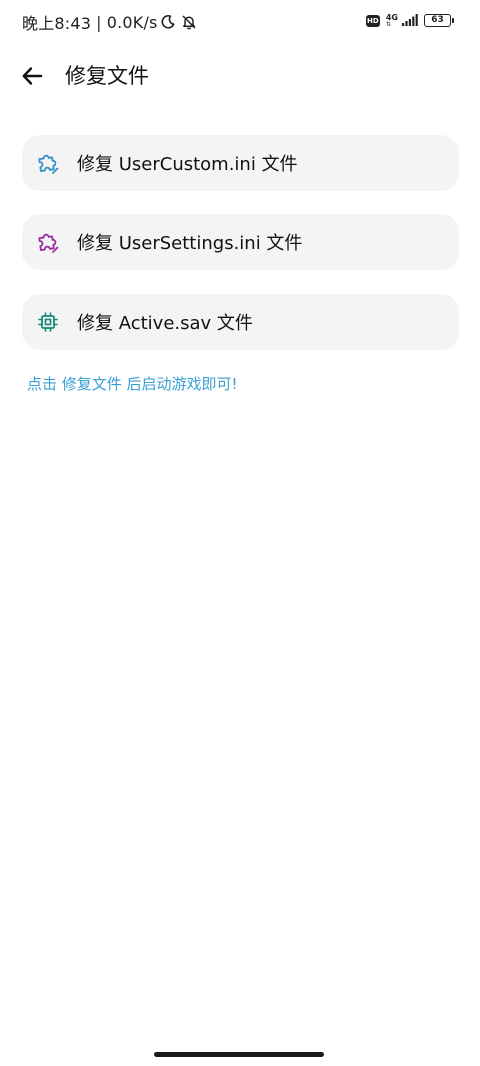 The image size is (480, 1066). I want to click on hint-text: 点击 修复文件 后启动游戏即可!, so click(132, 384).